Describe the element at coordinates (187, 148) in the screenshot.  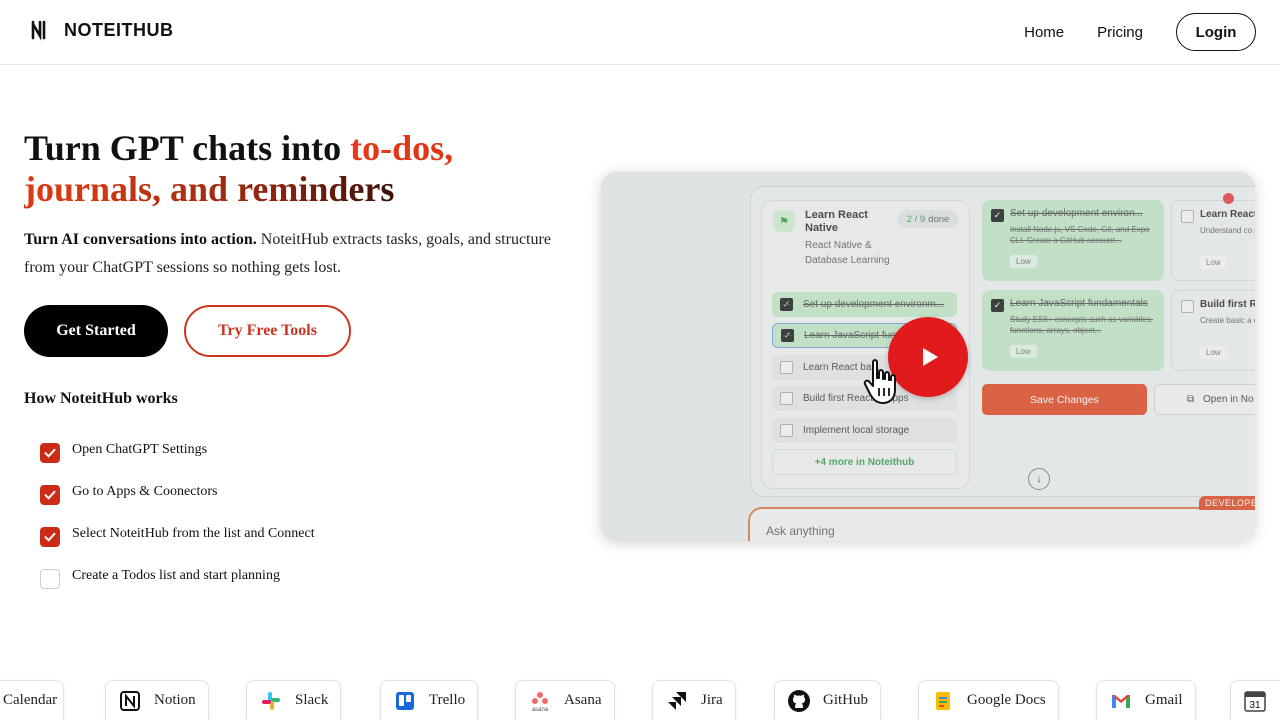
I see `headline-plain: Turn GPT chats into` at that location.